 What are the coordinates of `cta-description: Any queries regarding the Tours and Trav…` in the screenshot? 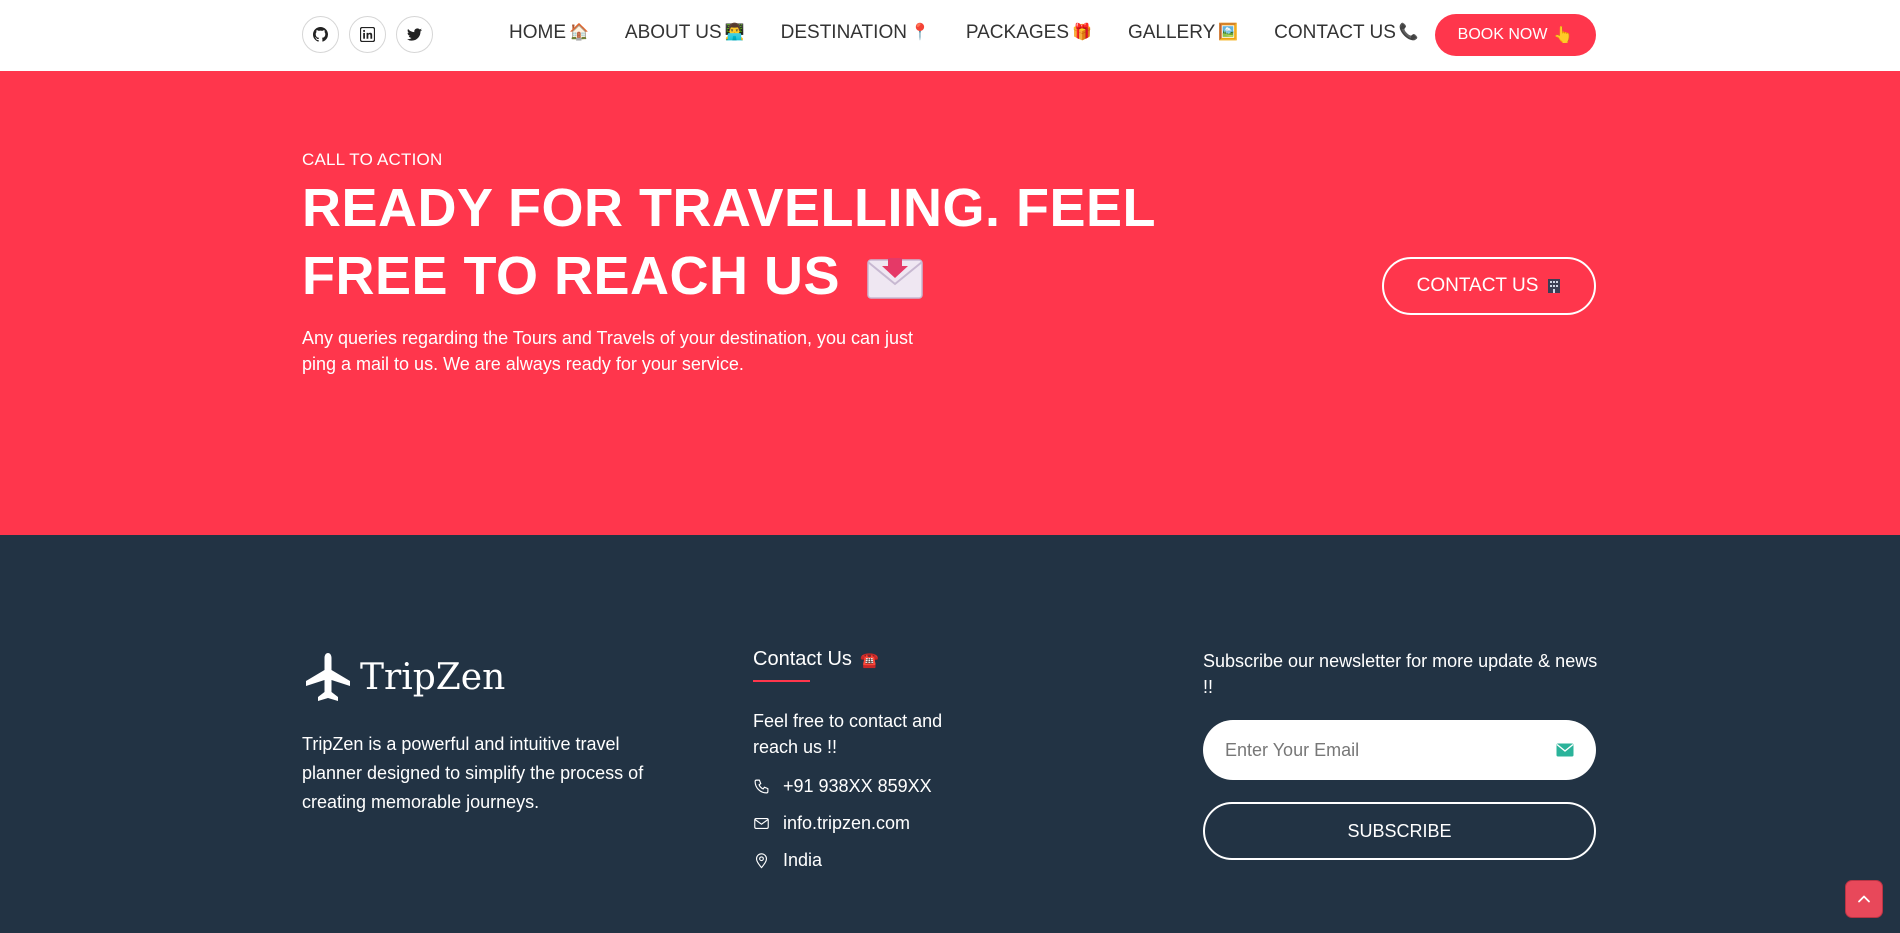 It's located at (608, 351).